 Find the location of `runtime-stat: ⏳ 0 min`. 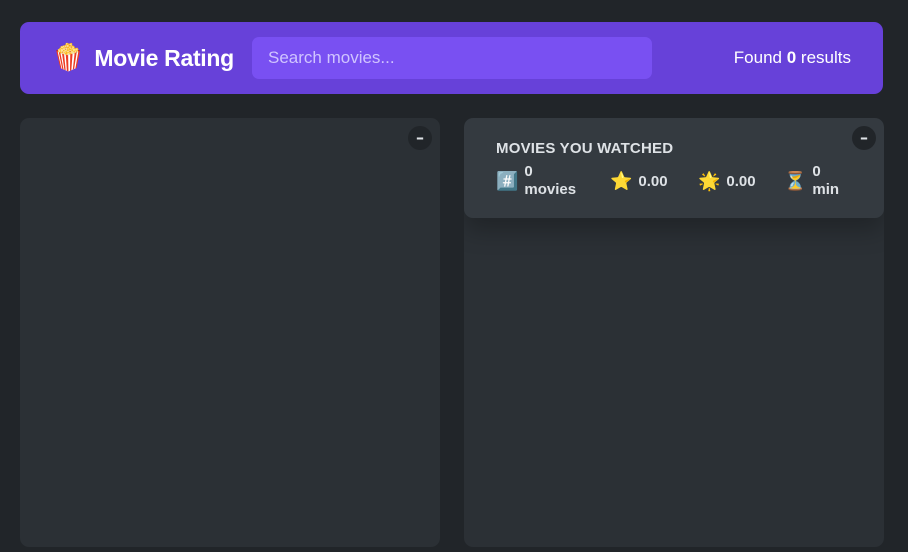

runtime-stat: ⏳ 0 min is located at coordinates (811, 181).